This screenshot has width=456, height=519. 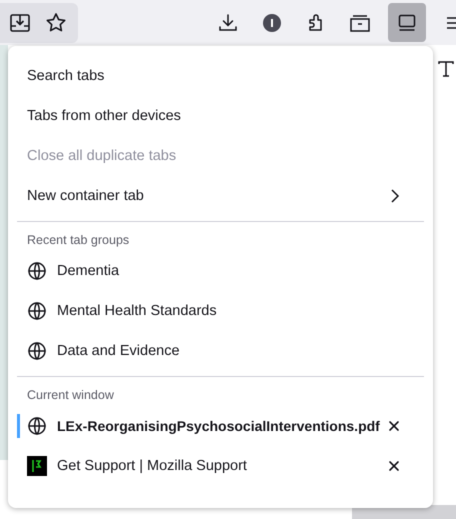 I want to click on tab-item: LEx-ReorganisingPsychosocialInterventions.pdf, so click(x=220, y=426).